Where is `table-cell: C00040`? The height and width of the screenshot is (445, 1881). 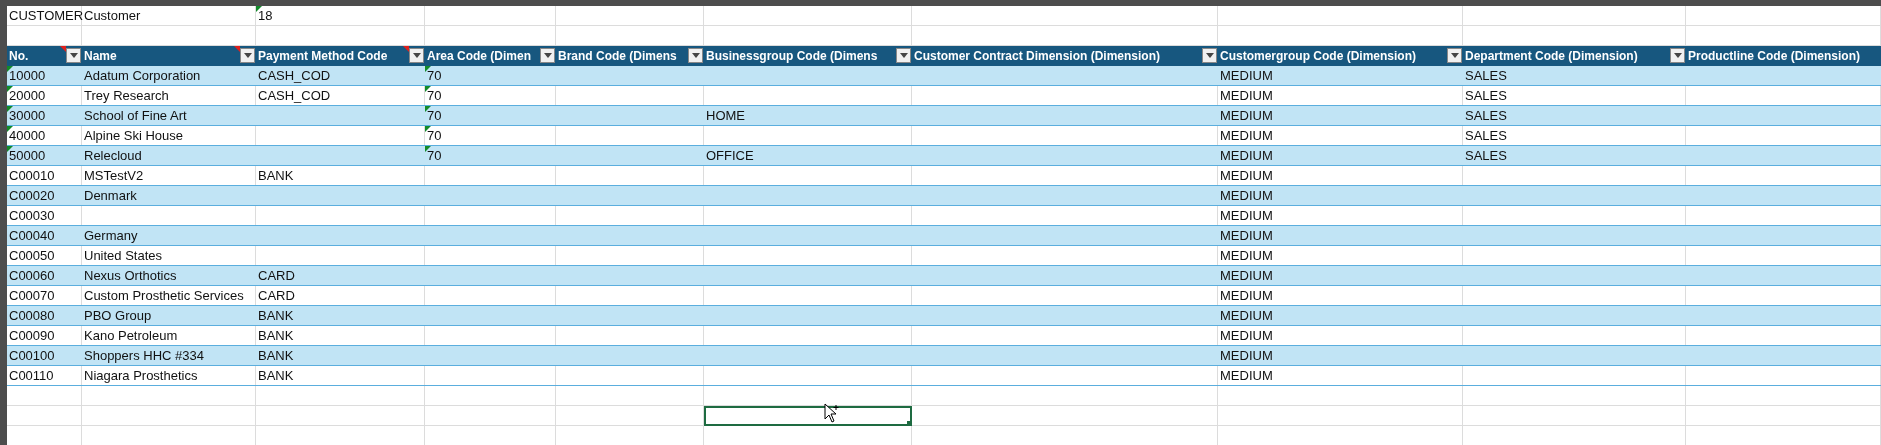 table-cell: C00040 is located at coordinates (32, 235).